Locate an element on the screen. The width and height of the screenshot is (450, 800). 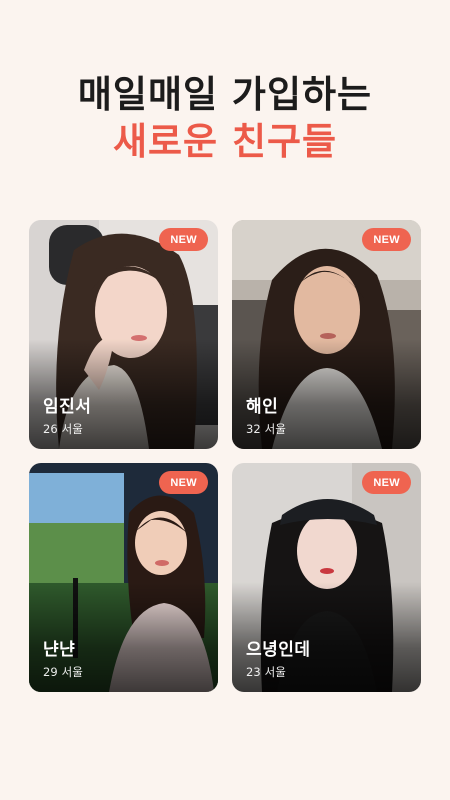
profile-meta: 23 서울 is located at coordinates (266, 672).